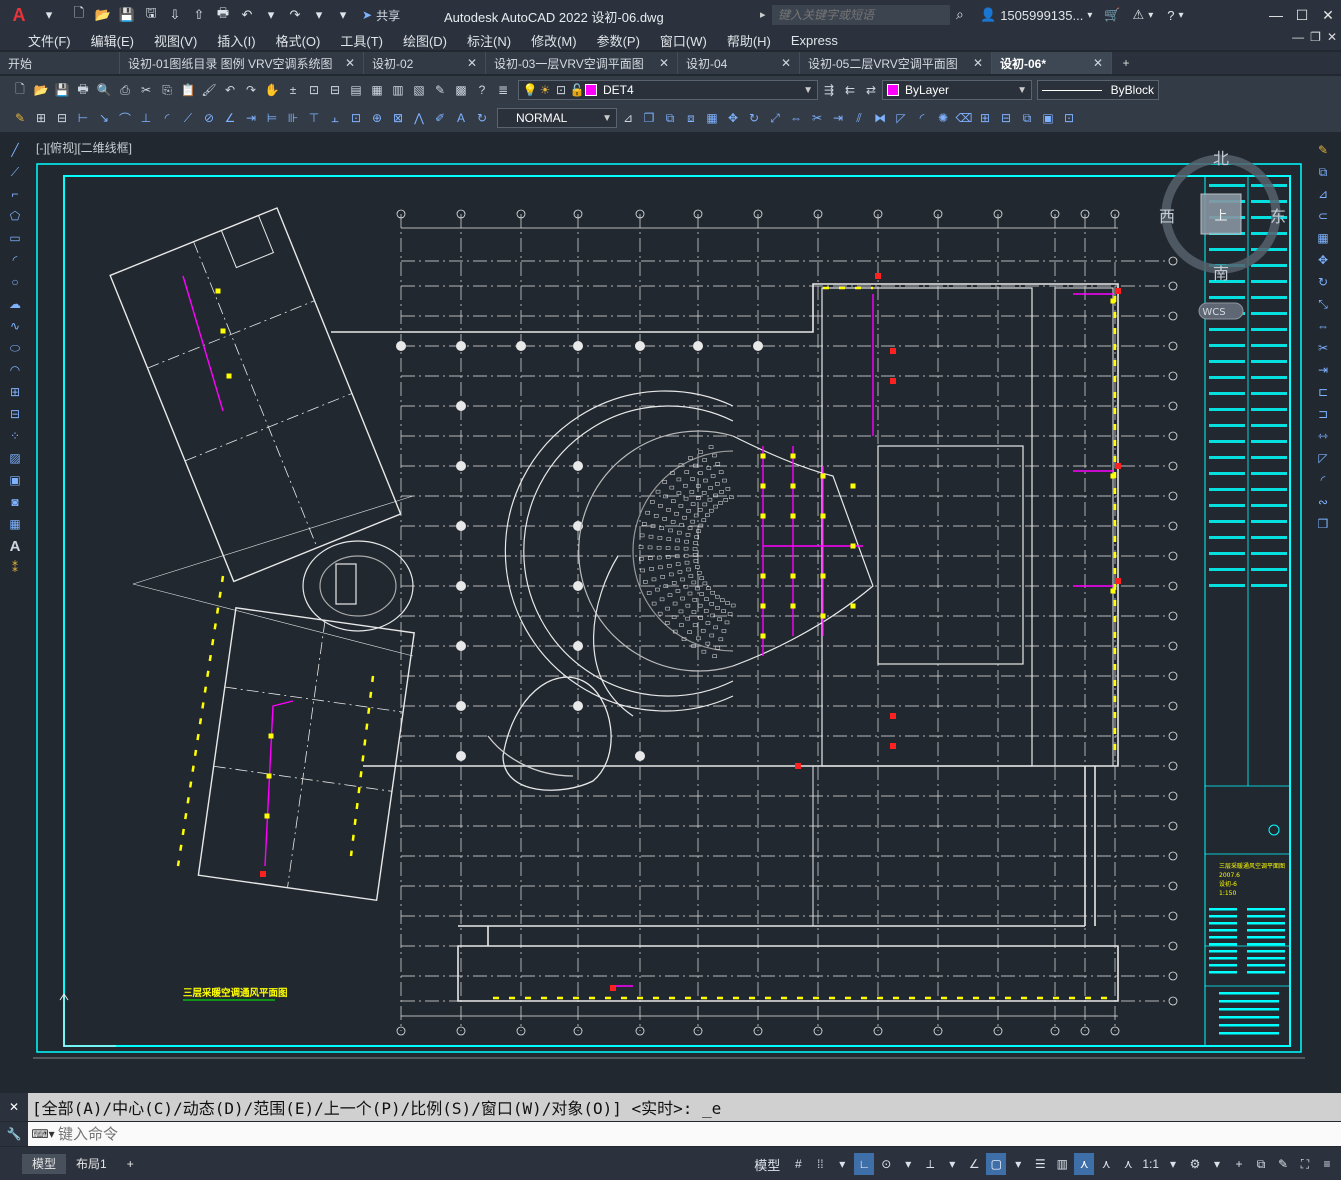 The height and width of the screenshot is (1180, 1341). Describe the element at coordinates (1180, 15) in the screenshot. I see `help-dropdown-icon: ▾` at that location.